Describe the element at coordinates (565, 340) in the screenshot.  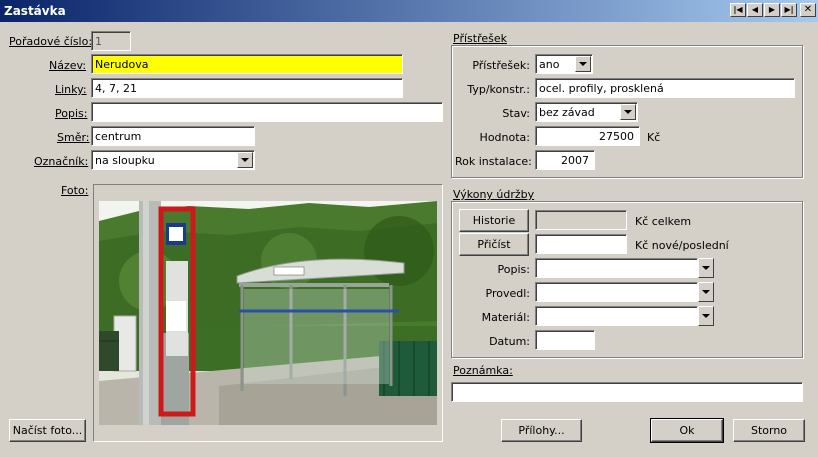
I see `datum-field` at that location.